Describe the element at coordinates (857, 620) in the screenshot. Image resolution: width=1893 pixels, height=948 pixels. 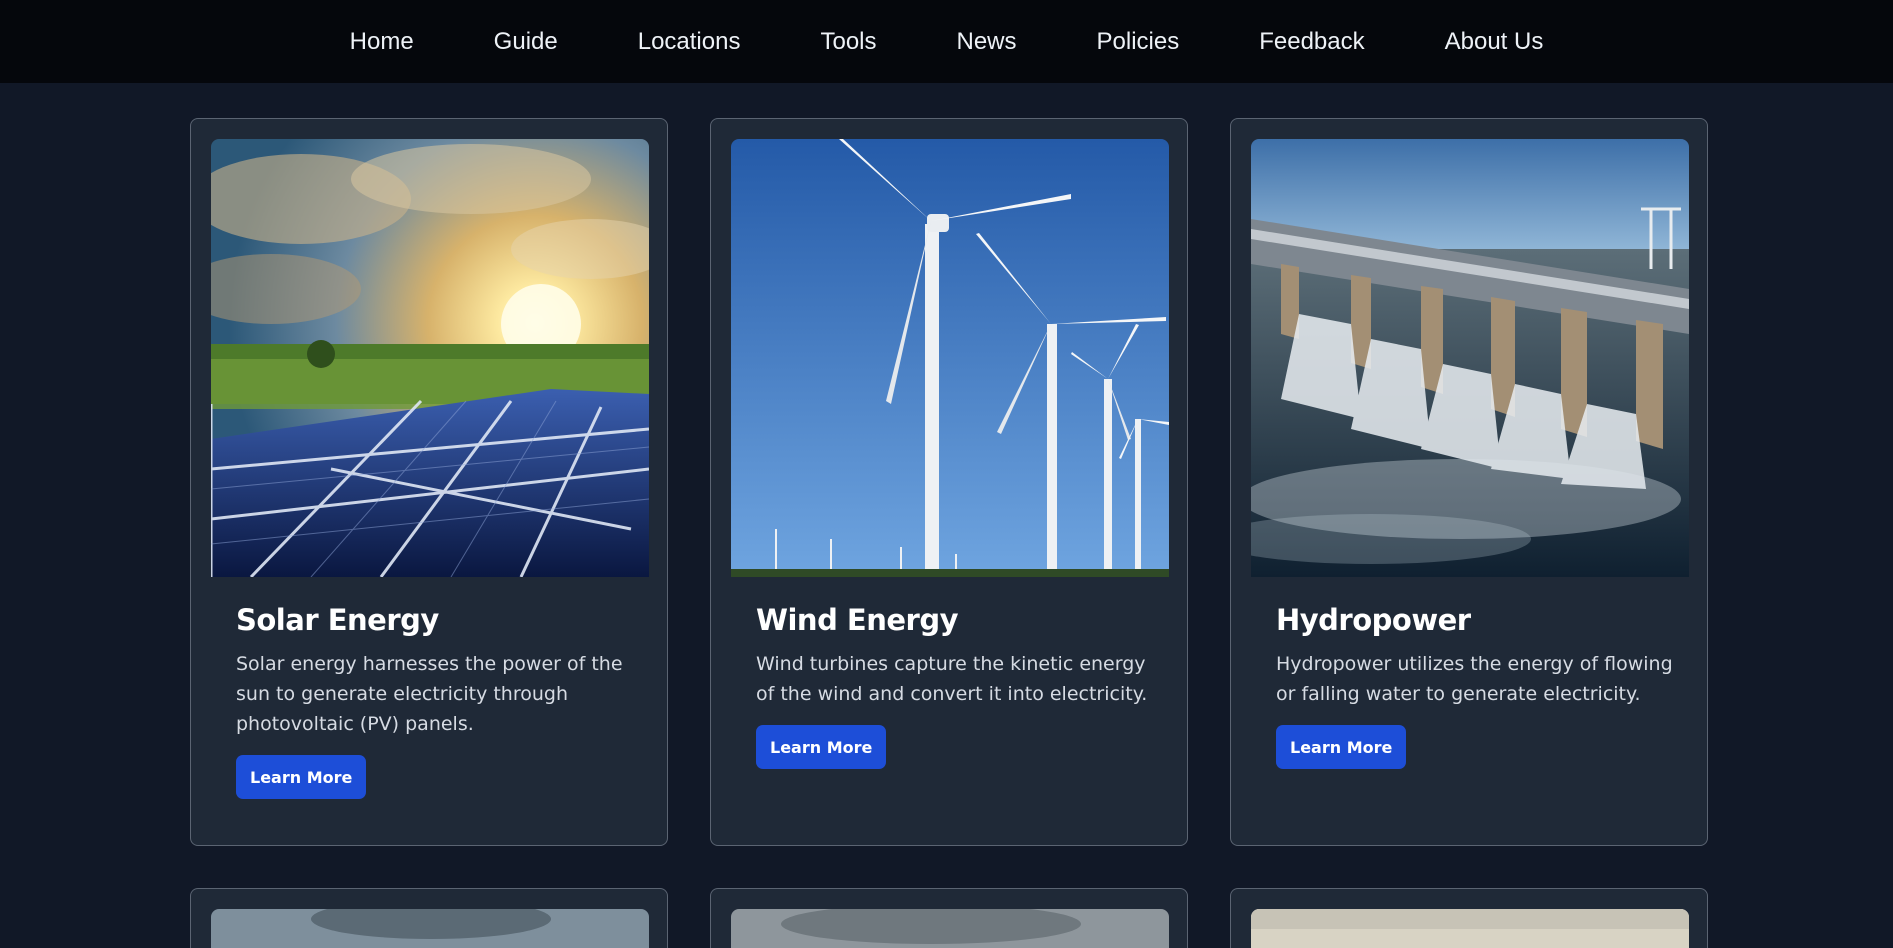
I see `card-title: Wind Energy` at that location.